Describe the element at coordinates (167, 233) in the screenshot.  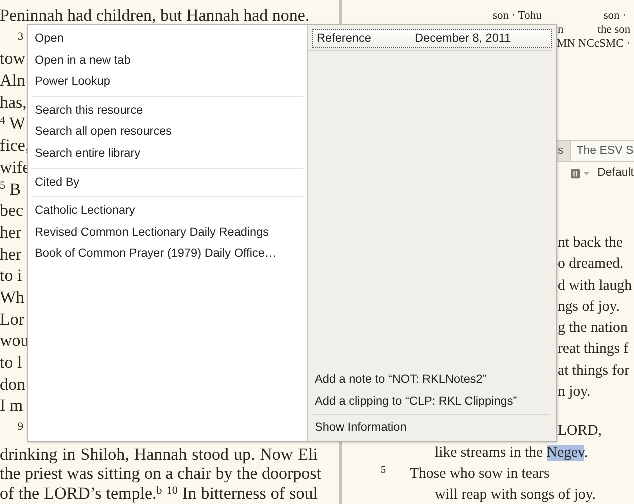
I see `menu-item: Revised Common Lectionary Daily Readings` at that location.